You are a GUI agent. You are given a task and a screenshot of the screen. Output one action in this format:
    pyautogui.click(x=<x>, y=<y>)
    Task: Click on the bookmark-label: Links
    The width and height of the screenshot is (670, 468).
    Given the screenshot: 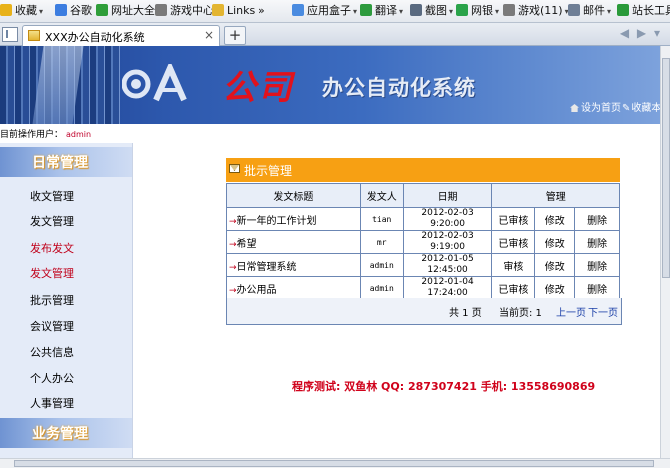 What is the action you would take?
    pyautogui.click(x=241, y=10)
    